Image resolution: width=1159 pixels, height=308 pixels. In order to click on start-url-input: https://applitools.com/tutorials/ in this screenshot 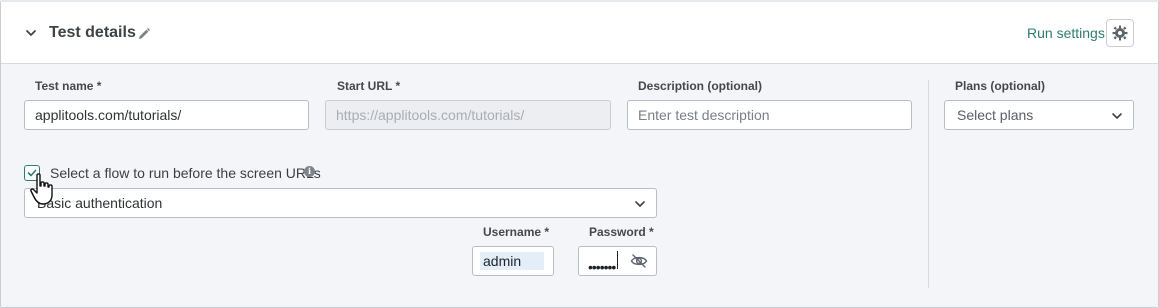, I will do `click(468, 115)`.